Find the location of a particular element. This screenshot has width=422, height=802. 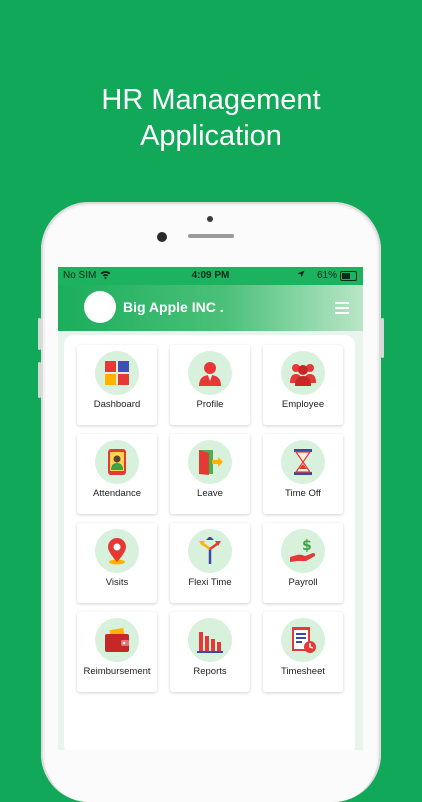

leave-icon is located at coordinates (211, 462).